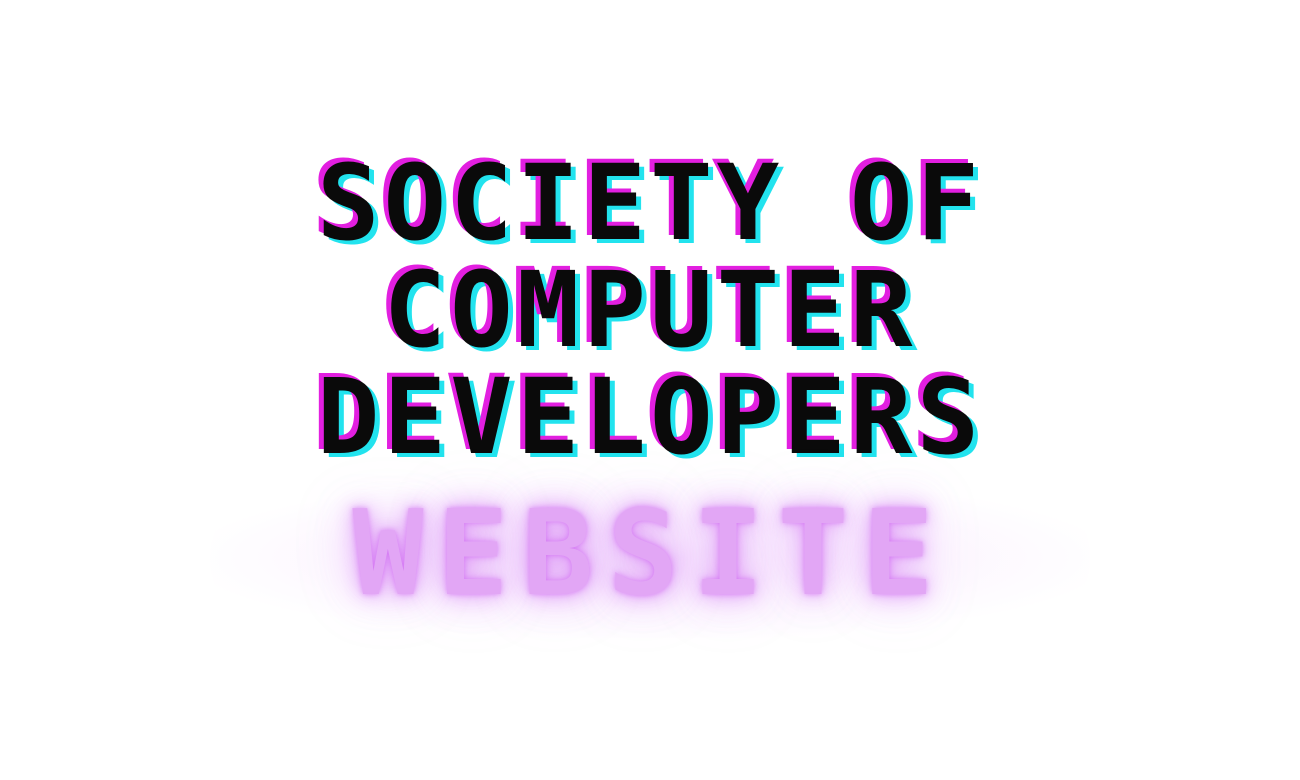 The width and height of the screenshot is (1300, 780). I want to click on banner-subtitle: WEBSITE, so click(650, 553).